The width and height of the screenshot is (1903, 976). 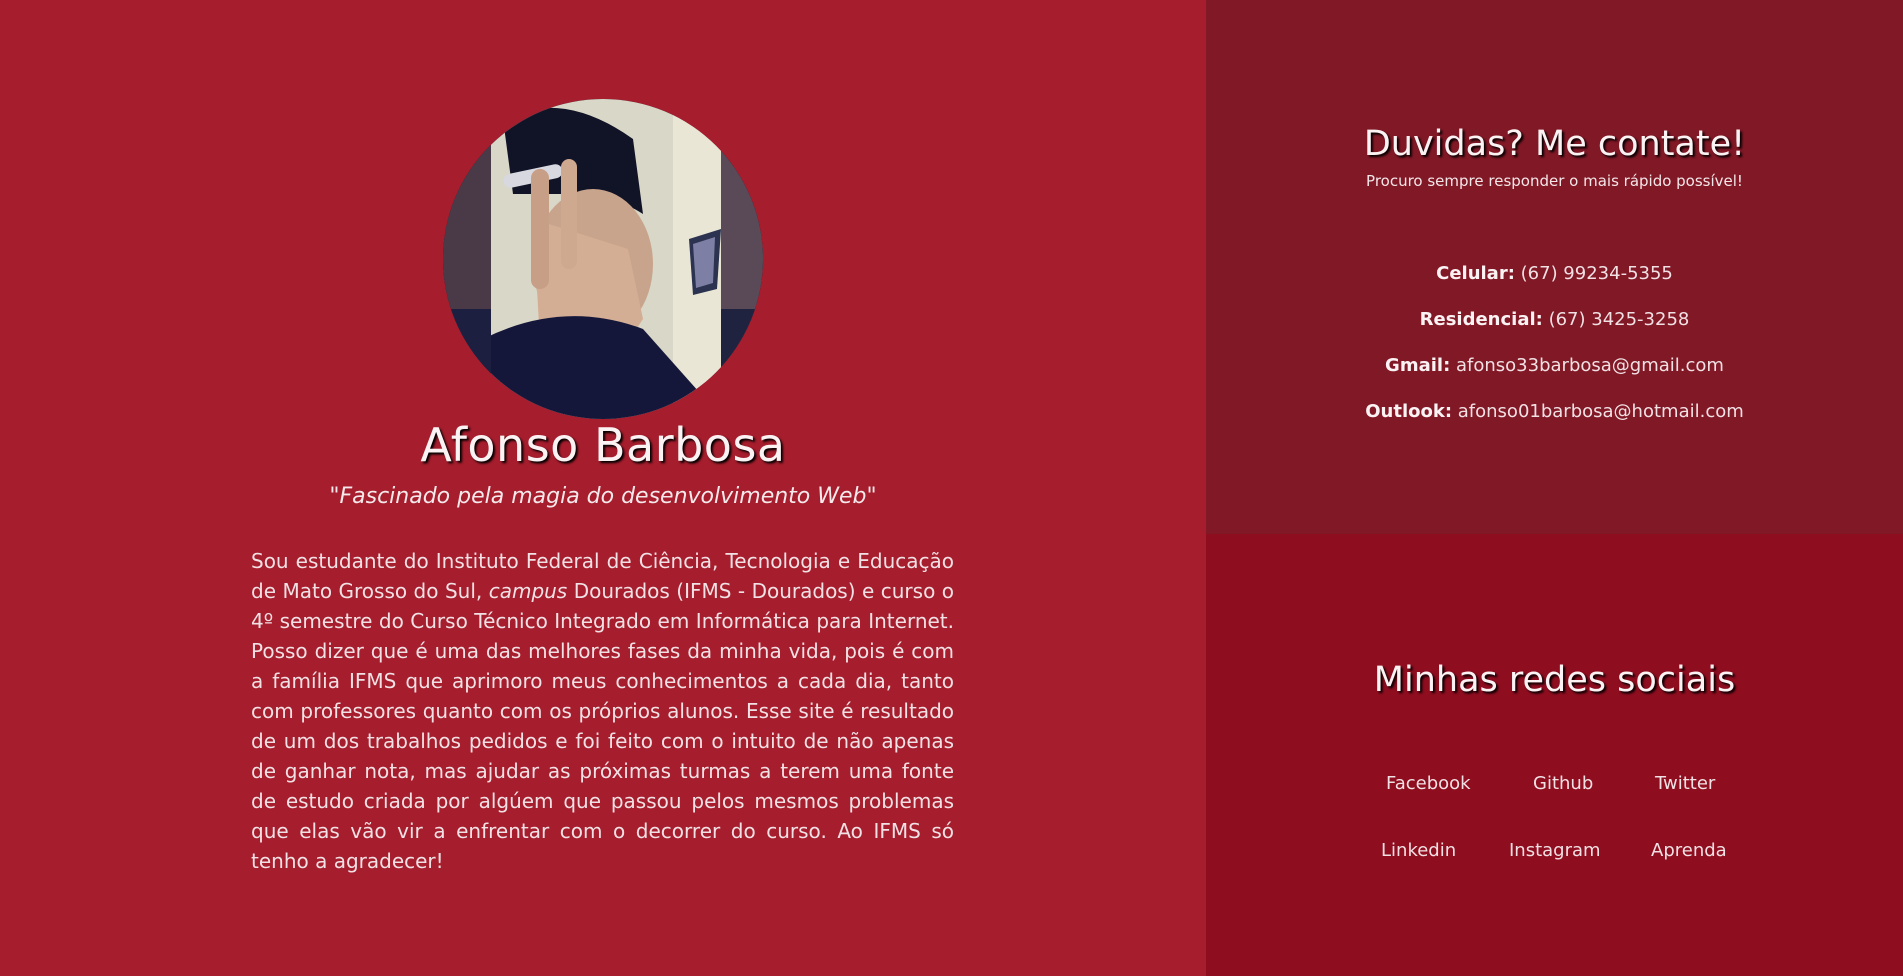 What do you see at coordinates (1685, 783) in the screenshot?
I see `twitter-link: Twitter` at bounding box center [1685, 783].